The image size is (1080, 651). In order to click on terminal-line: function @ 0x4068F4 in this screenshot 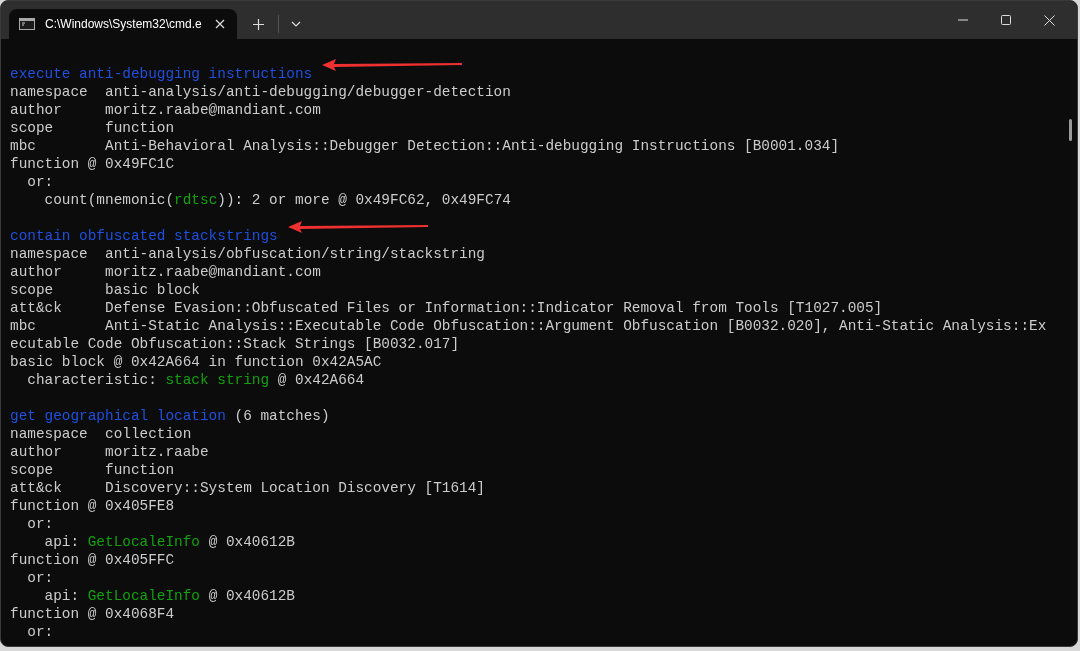, I will do `click(92, 614)`.